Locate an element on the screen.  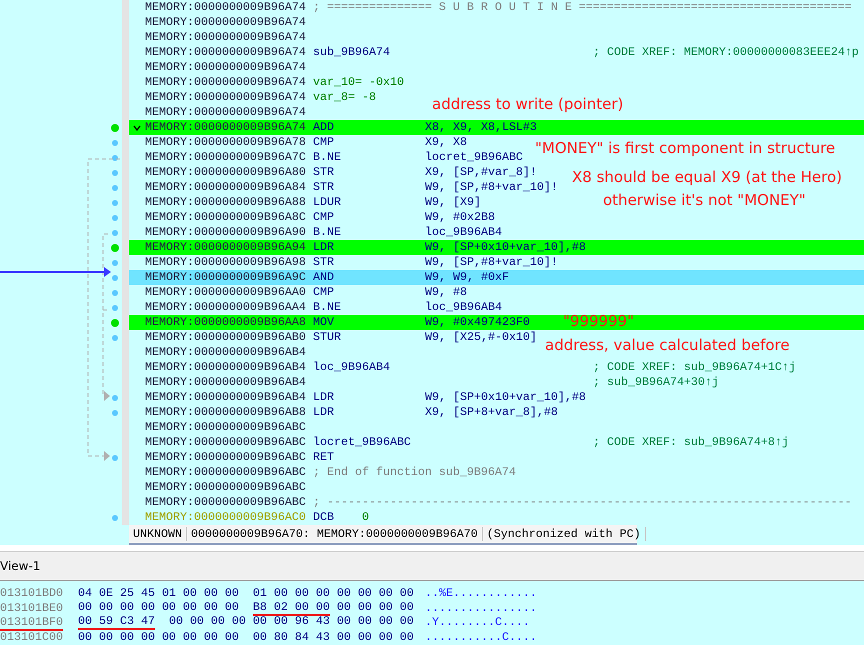
hex-bytes: 00 59 C3 47 is located at coordinates (116, 622).